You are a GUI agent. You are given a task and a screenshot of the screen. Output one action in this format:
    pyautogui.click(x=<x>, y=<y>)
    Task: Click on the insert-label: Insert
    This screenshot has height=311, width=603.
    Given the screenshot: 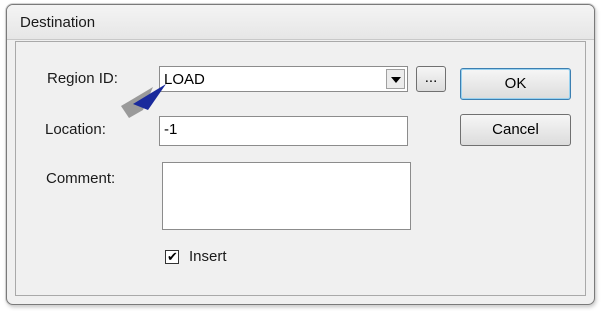 What is the action you would take?
    pyautogui.click(x=208, y=256)
    